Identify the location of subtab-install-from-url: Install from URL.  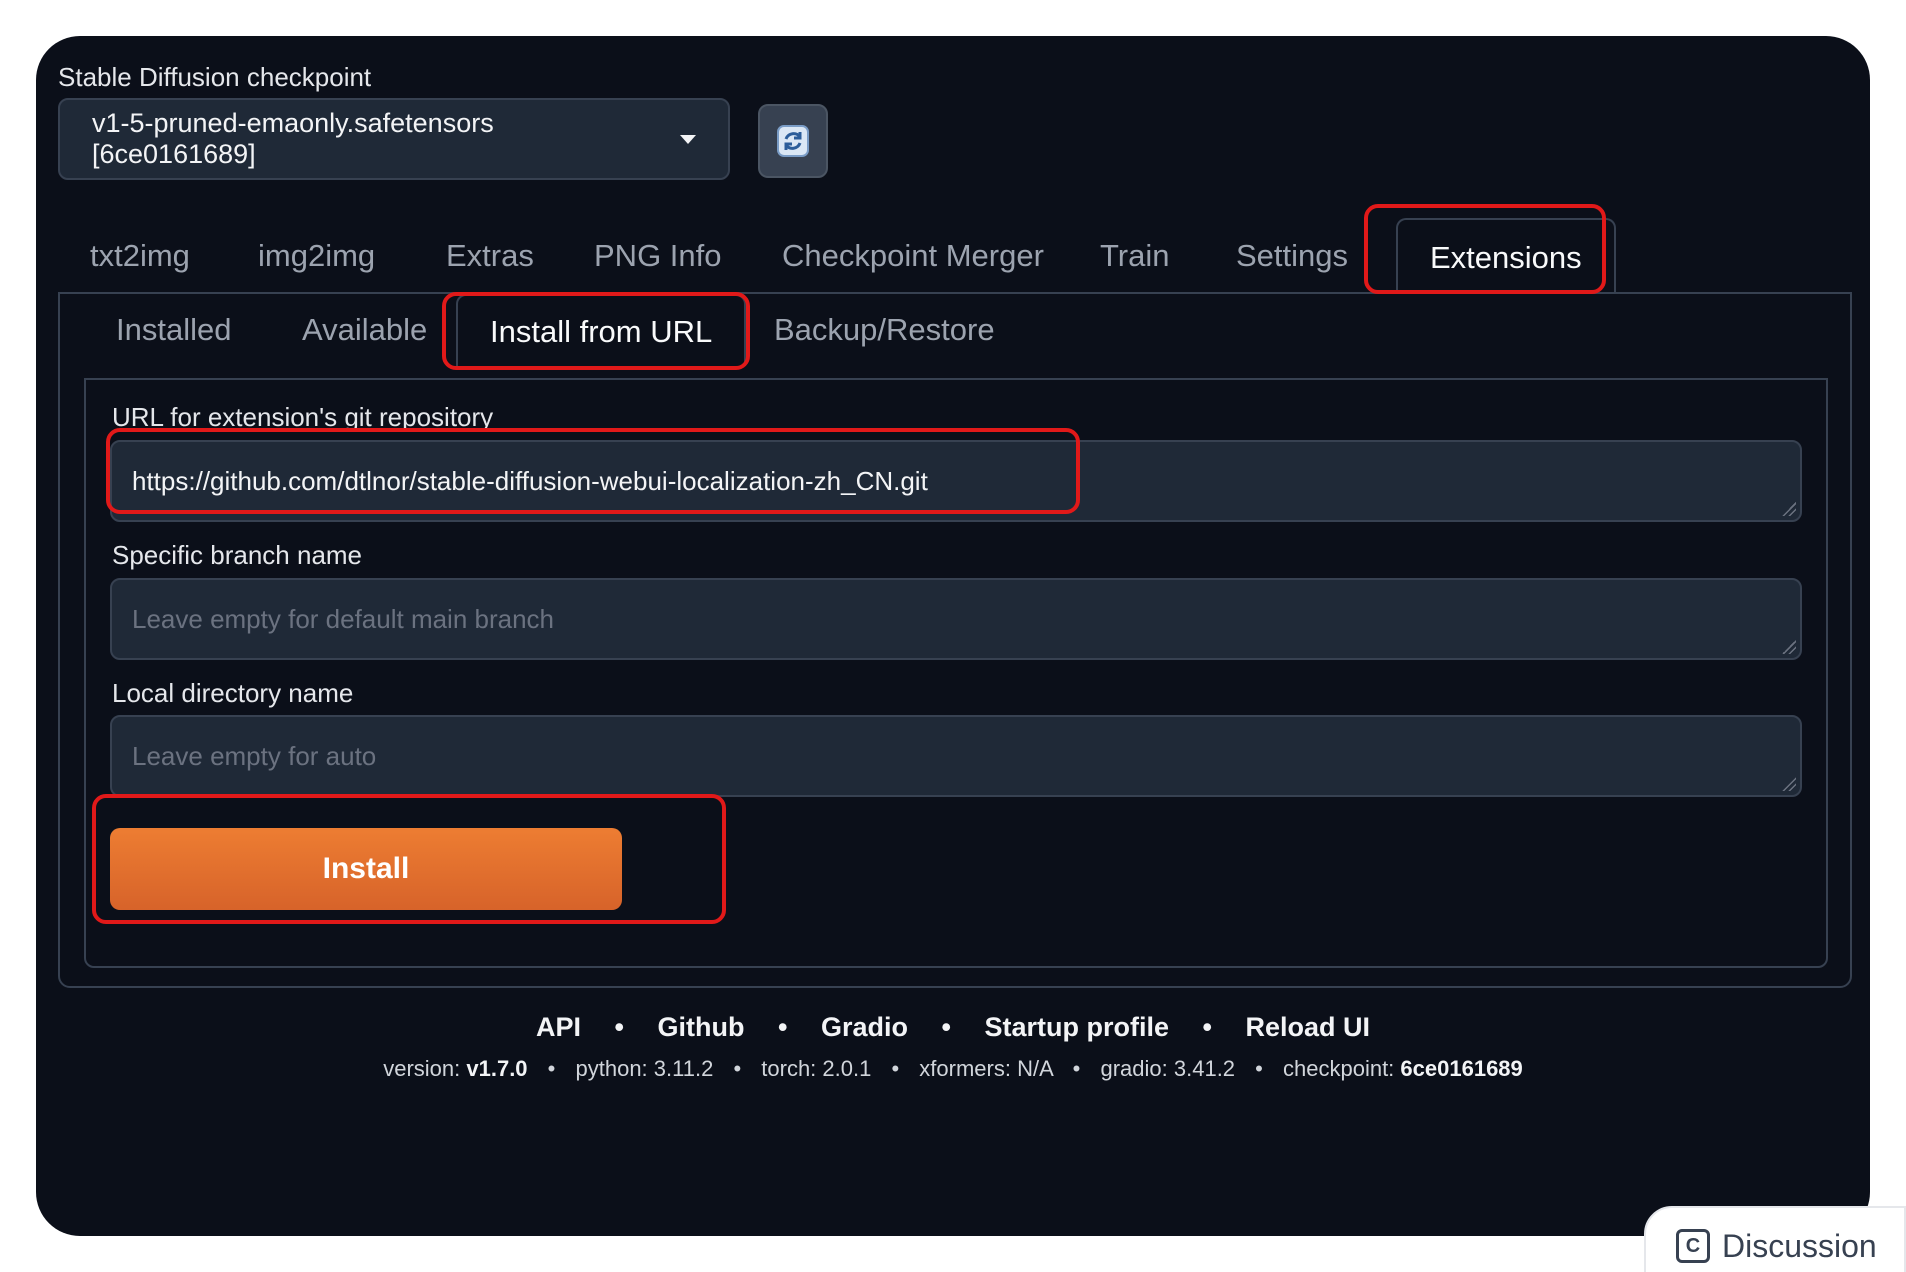
(601, 330).